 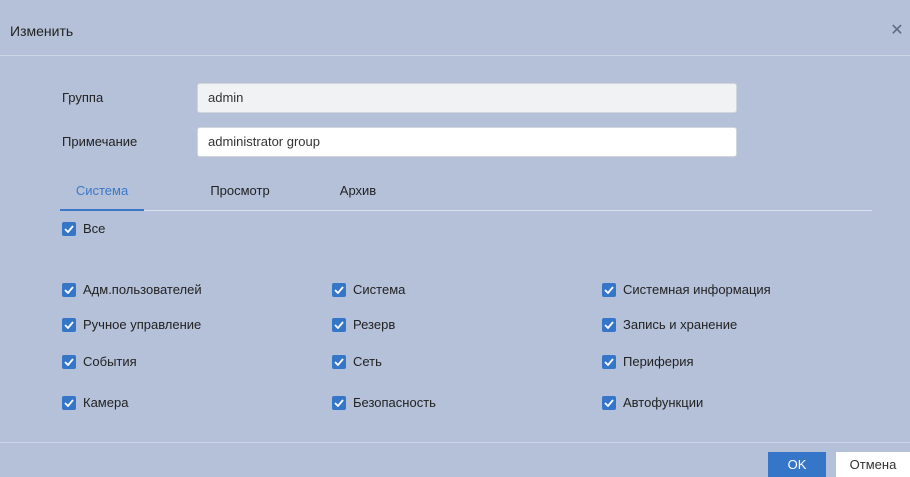 I want to click on checkbox-network: Сеть, so click(x=357, y=361).